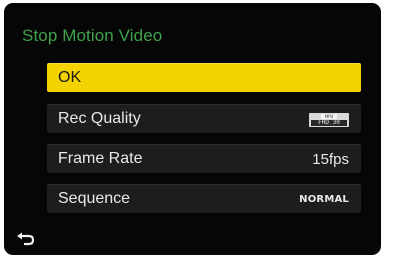  Describe the element at coordinates (100, 158) in the screenshot. I see `menu-item-label: Frame Rate` at that location.